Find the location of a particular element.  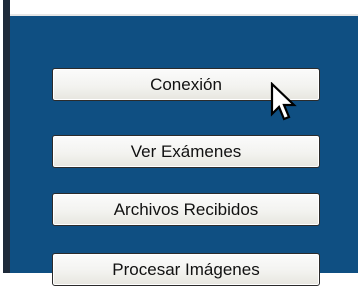

procesar-imagenes-button-label: Procesar Imágenes is located at coordinates (186, 269).